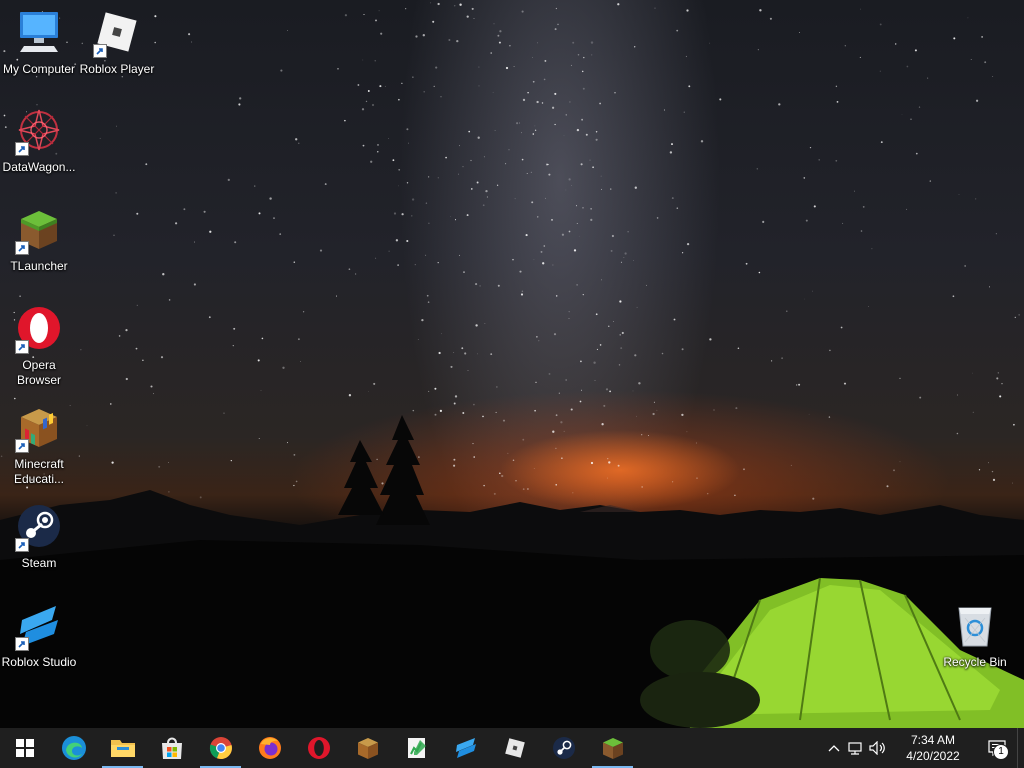  Describe the element at coordinates (39, 563) in the screenshot. I see `desktop-icon-label: Steam` at that location.